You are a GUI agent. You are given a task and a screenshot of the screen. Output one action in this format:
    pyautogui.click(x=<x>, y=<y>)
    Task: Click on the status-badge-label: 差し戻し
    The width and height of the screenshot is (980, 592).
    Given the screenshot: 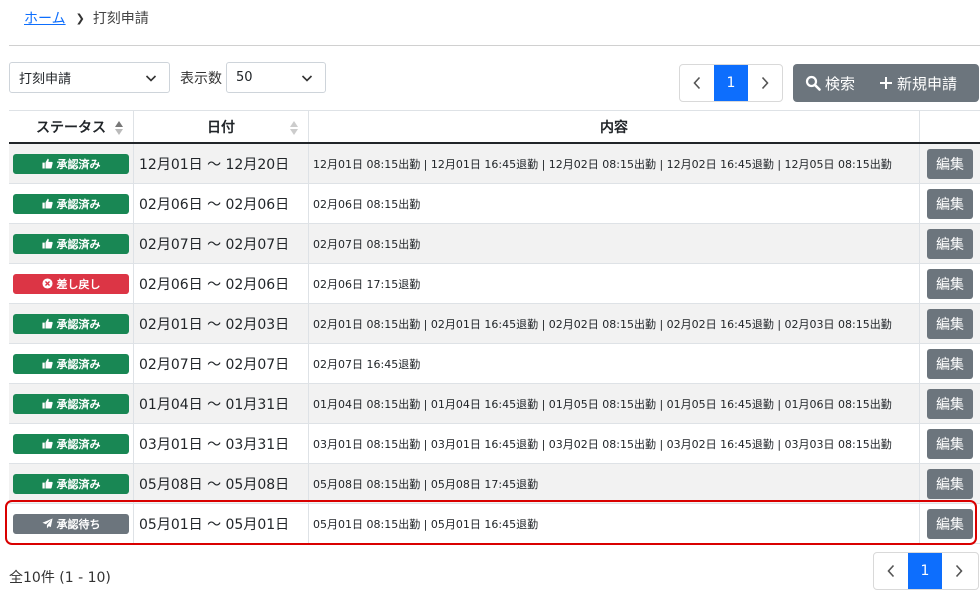 What is the action you would take?
    pyautogui.click(x=78, y=284)
    